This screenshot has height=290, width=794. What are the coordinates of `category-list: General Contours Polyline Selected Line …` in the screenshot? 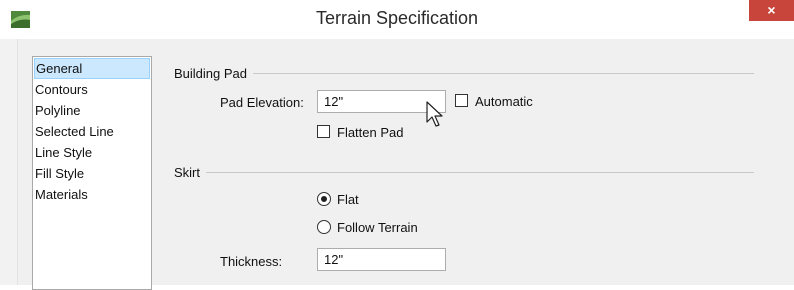 It's located at (92, 173).